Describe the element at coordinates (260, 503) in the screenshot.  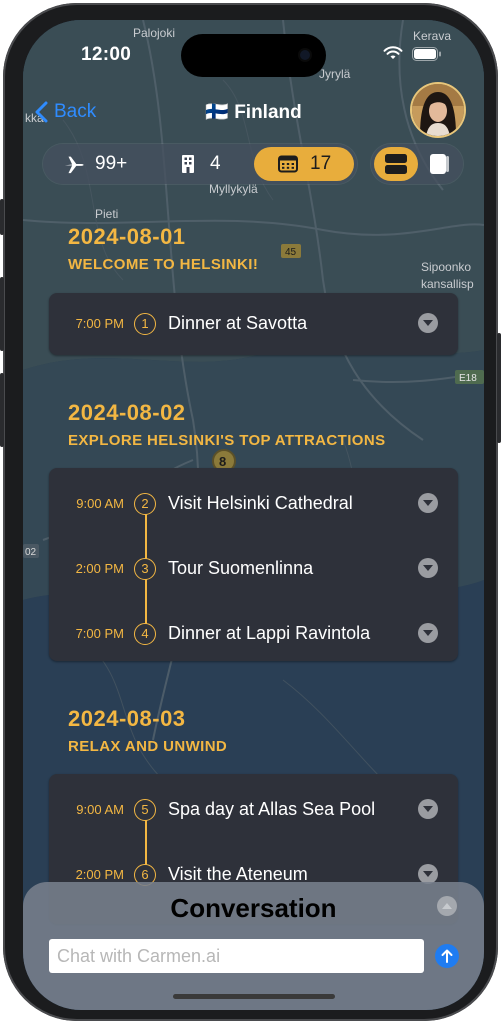
I see `item-title: Visit Helsinki Cathedral` at that location.